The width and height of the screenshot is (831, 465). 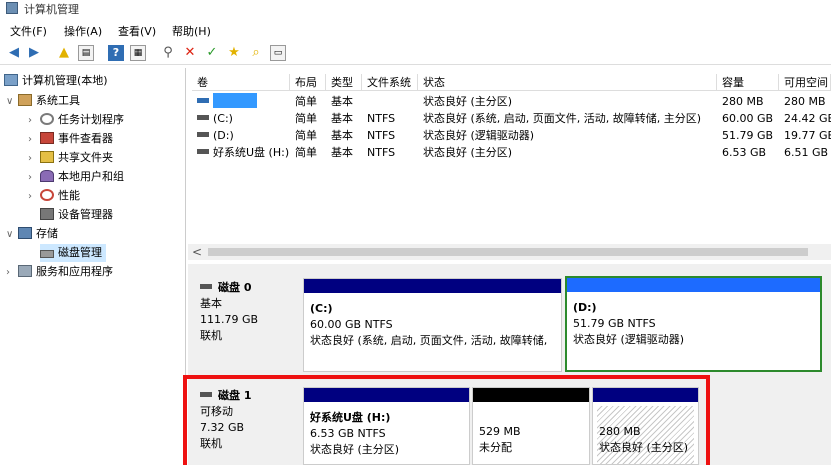 What do you see at coordinates (14, 53) in the screenshot?
I see `back-arrow-icon: ◀` at bounding box center [14, 53].